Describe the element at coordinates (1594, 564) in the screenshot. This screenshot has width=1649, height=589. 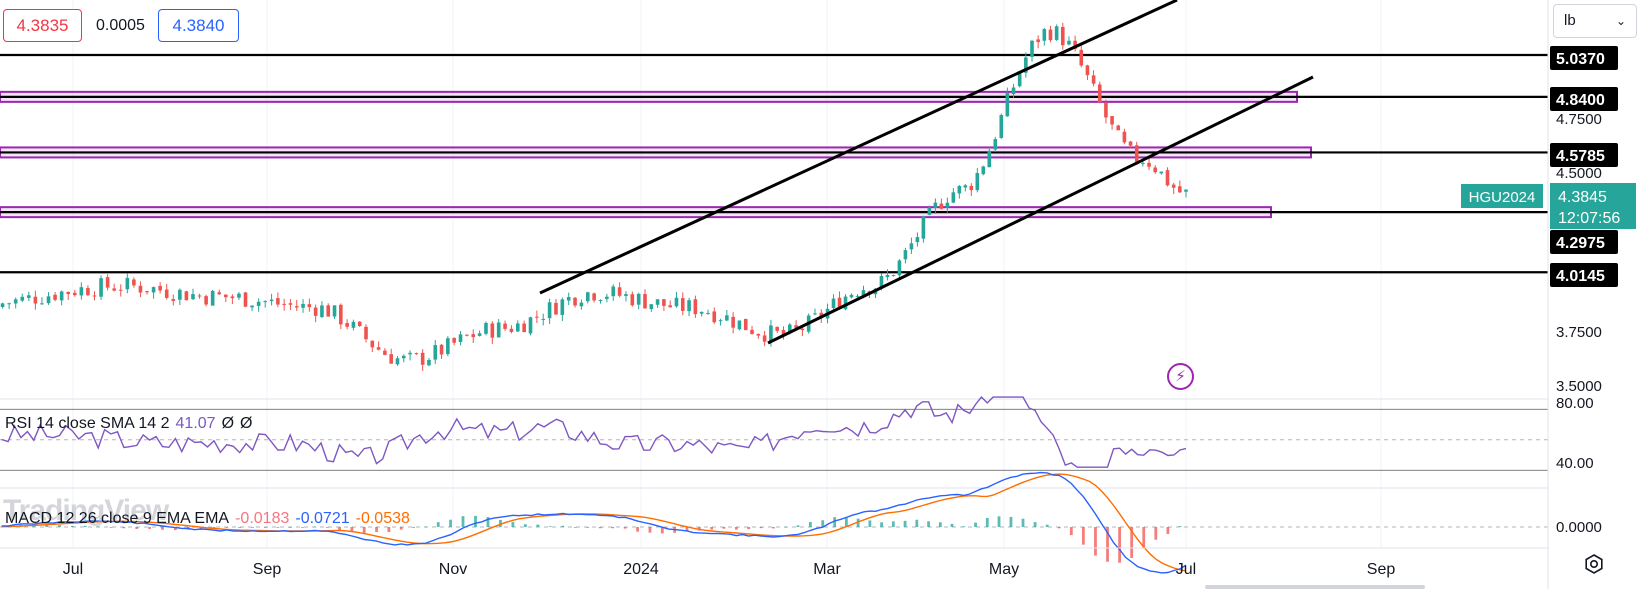
I see `gear-icon` at that location.